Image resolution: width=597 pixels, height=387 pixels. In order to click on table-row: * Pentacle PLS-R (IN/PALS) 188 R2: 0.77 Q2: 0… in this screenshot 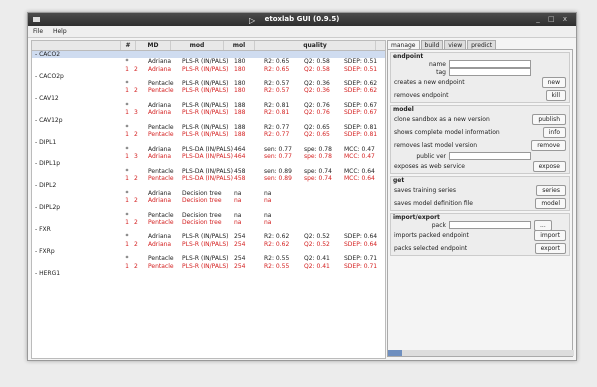, I will do `click(208, 127)`.